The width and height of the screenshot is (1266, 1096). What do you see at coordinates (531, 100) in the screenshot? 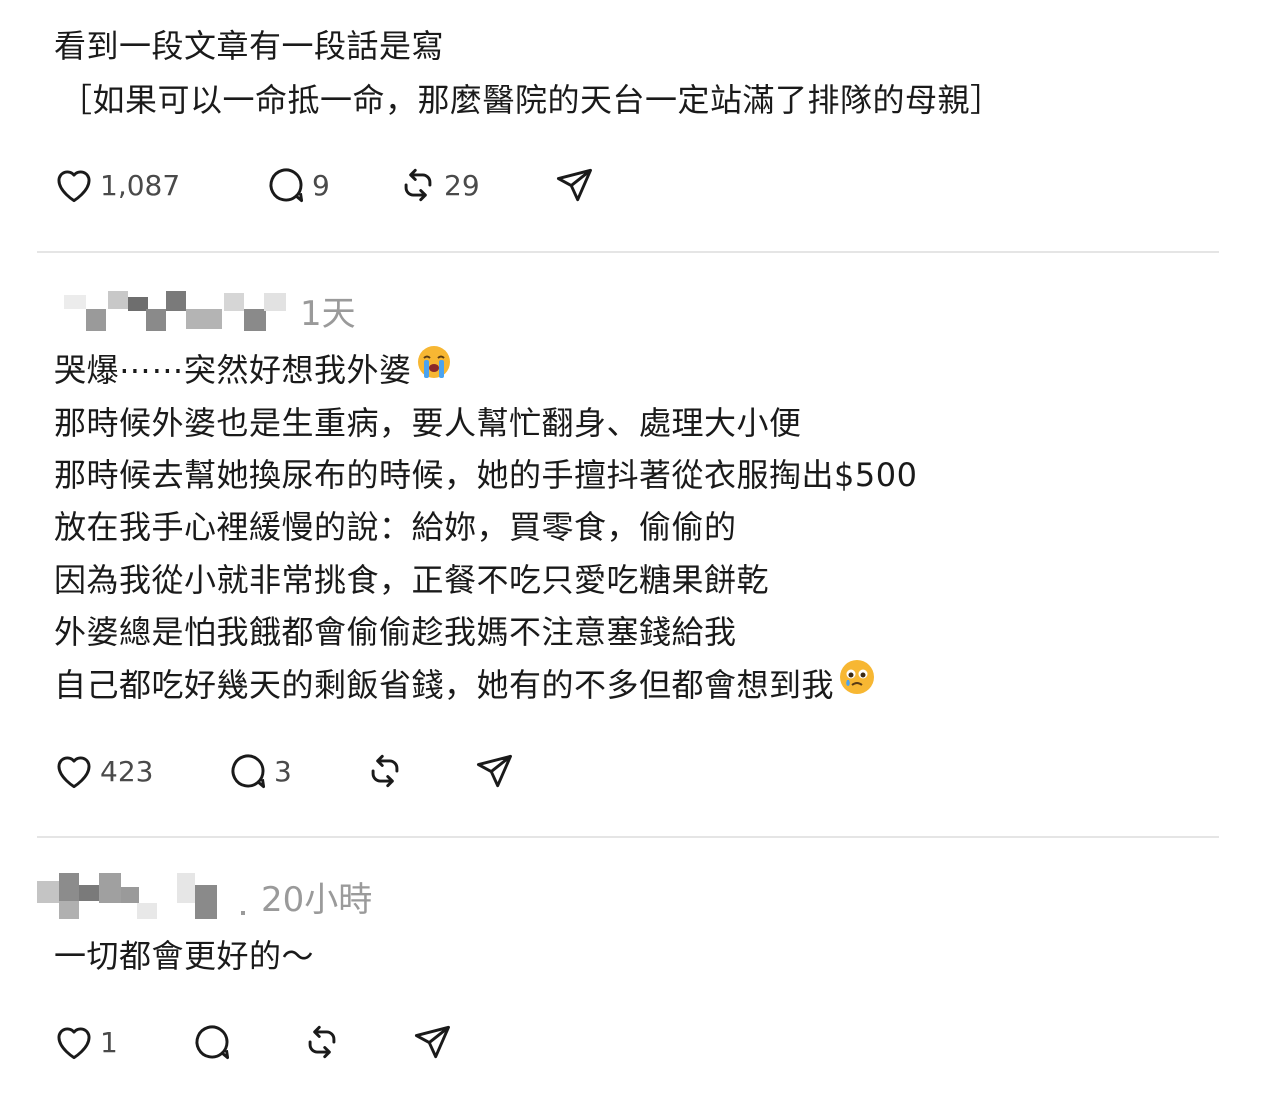
I see `post-text-line-2: ［如果可以一命抵一命，那麼醫院的天台一定站滿了排隊的母親］` at bounding box center [531, 100].